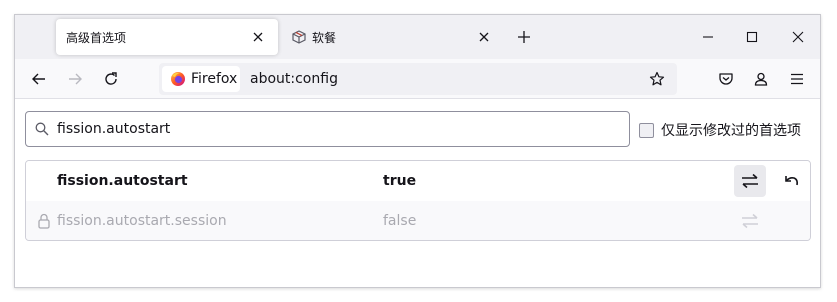  I want to click on show-modified-only-toggle: 仅显示修改过的首选项, so click(720, 130).